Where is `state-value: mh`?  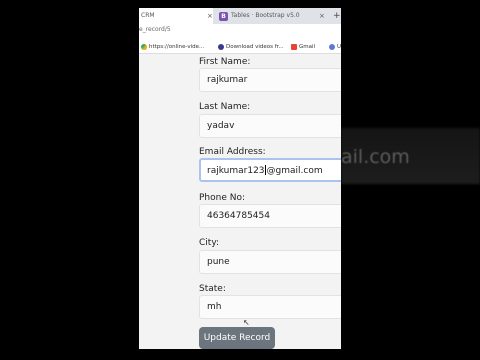
state-value: mh is located at coordinates (214, 307).